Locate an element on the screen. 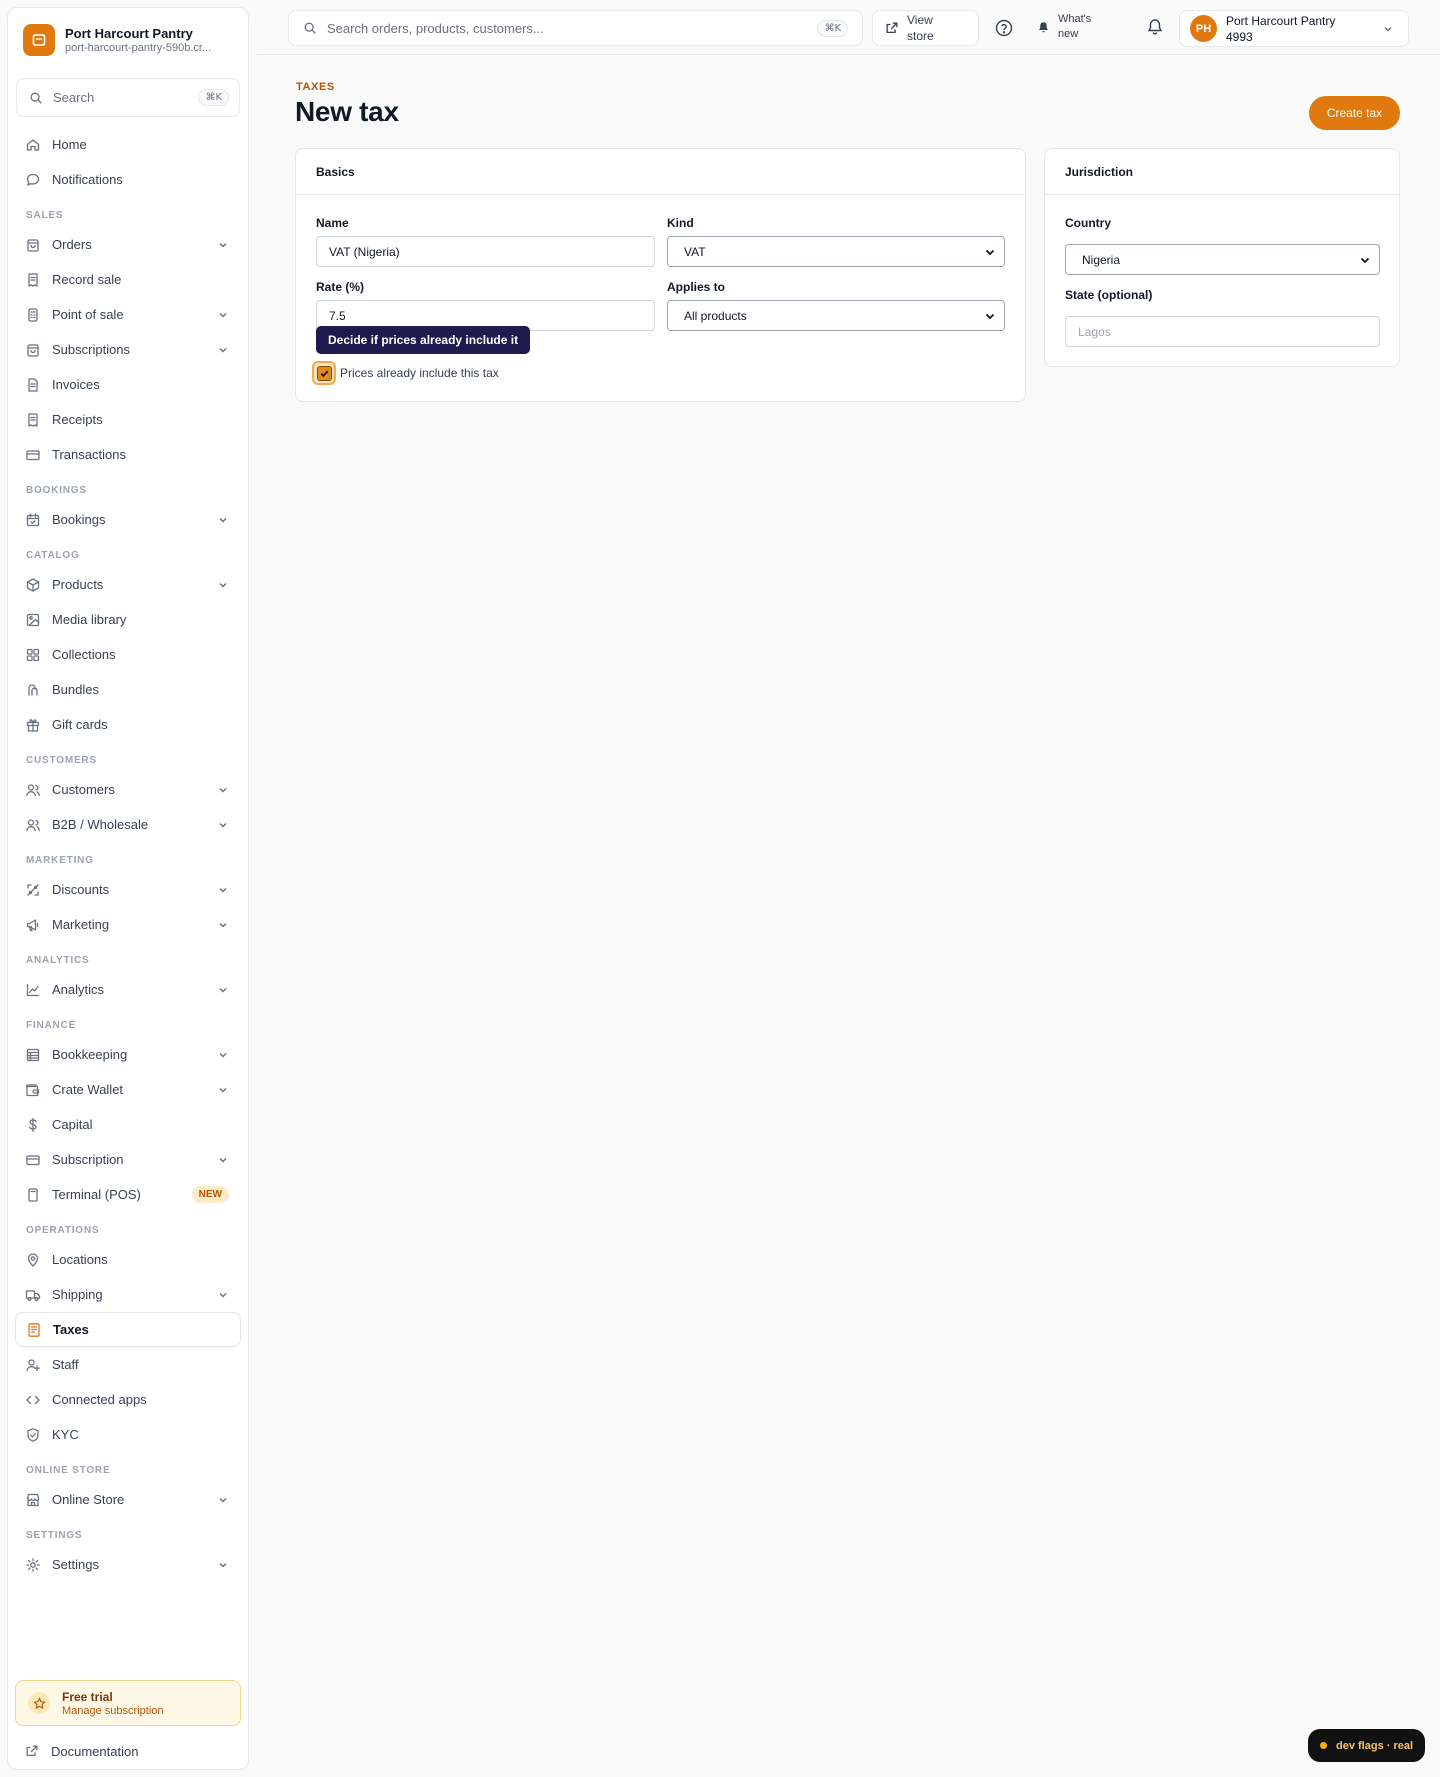 This screenshot has height=1777, width=1440. sidebar-item-notifications: Notifications is located at coordinates (128, 179).